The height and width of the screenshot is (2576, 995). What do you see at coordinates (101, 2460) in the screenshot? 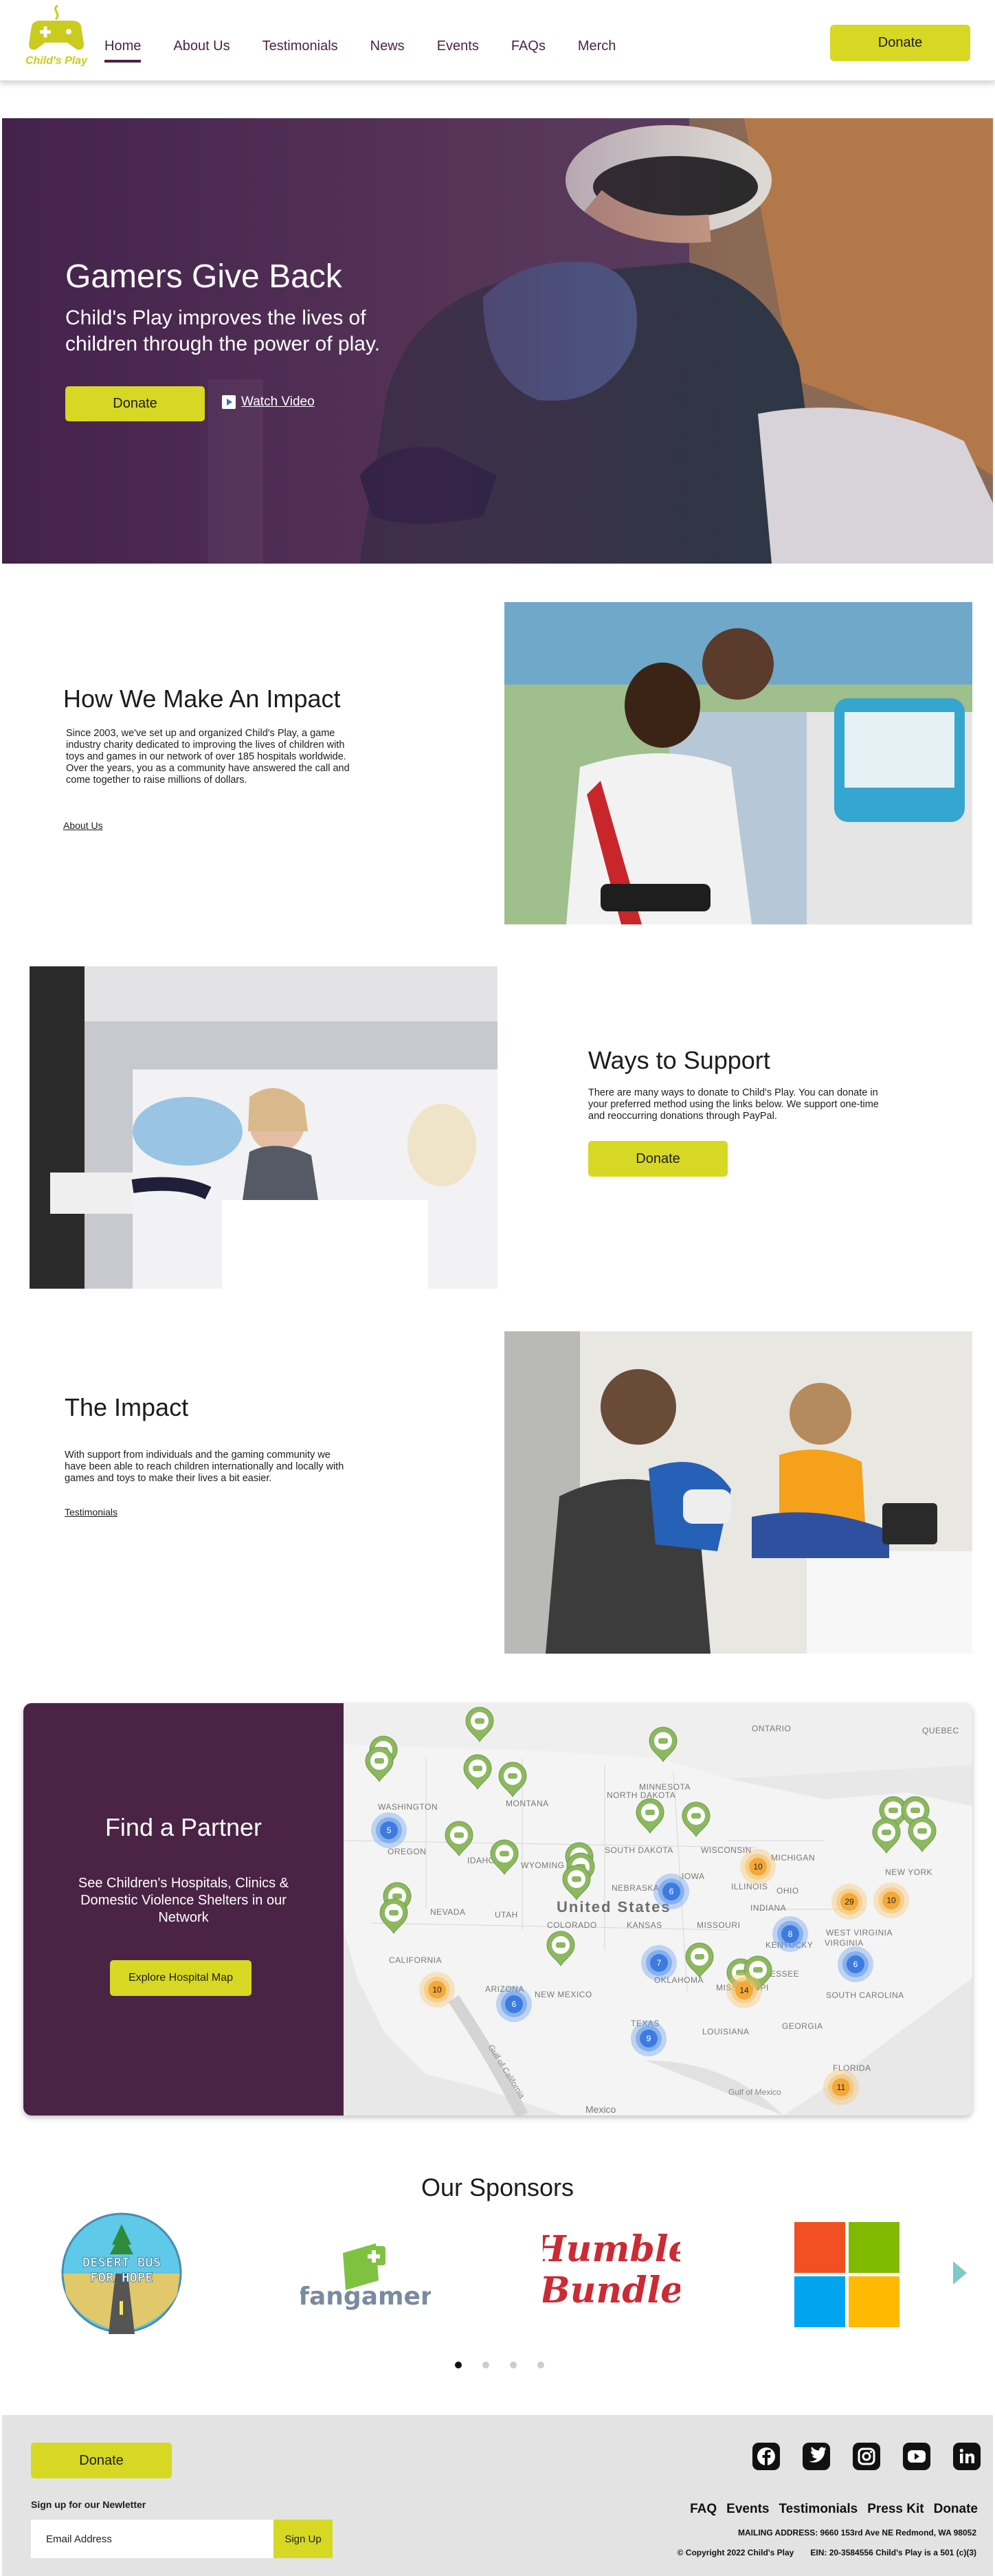
I see `footer-donate-button: Donate` at bounding box center [101, 2460].